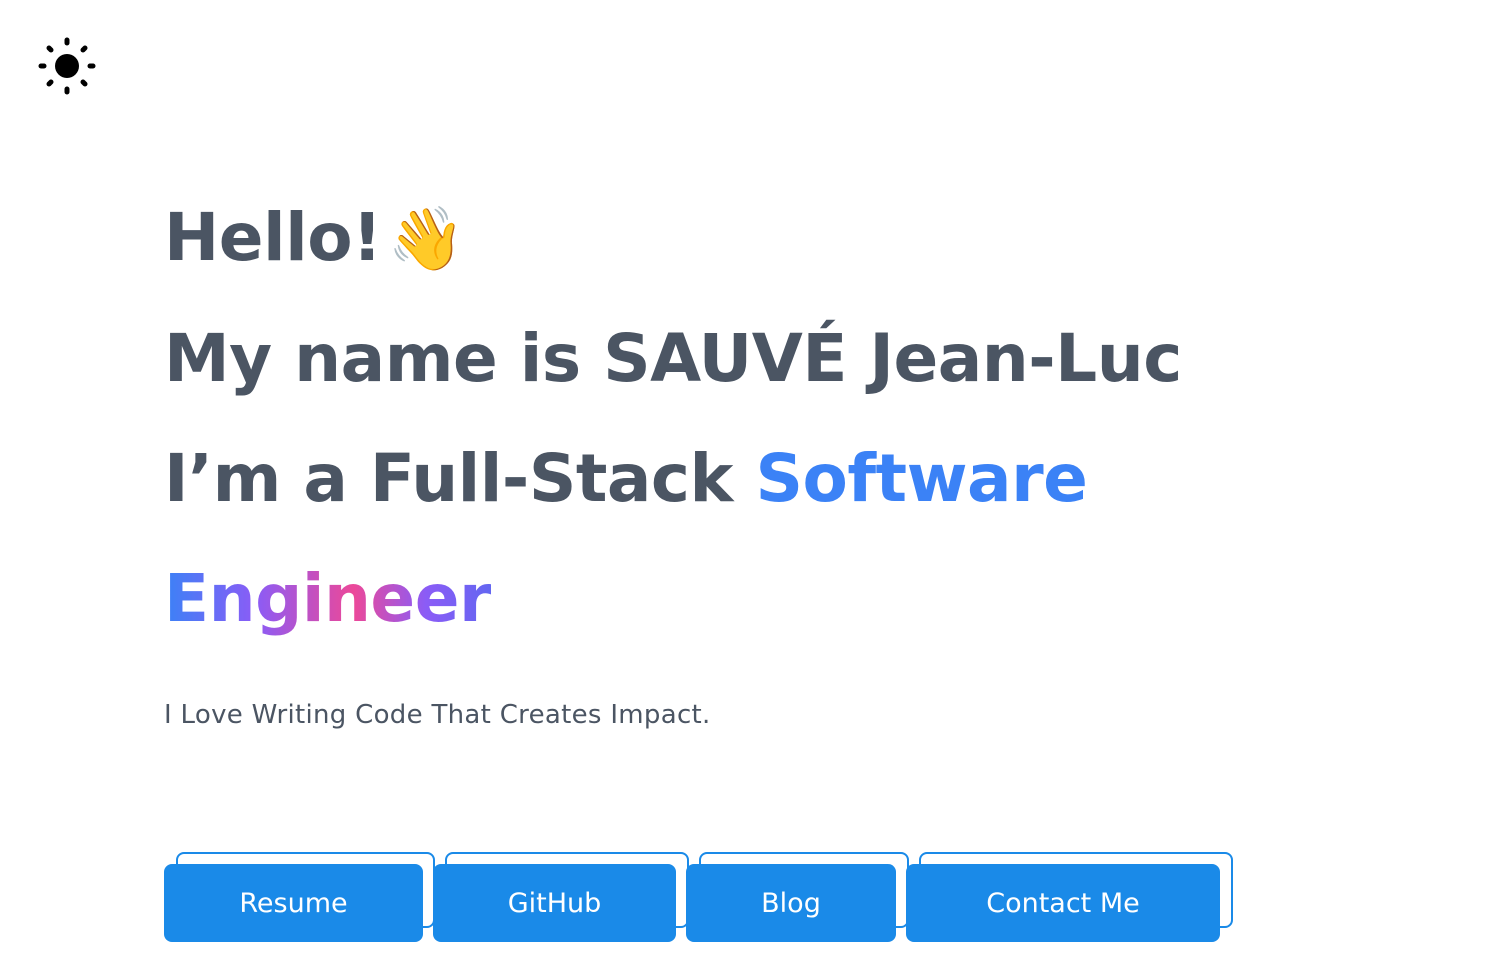  What do you see at coordinates (673, 358) in the screenshot?
I see `name-line: My name is SAUVÉ Jean-Luc` at bounding box center [673, 358].